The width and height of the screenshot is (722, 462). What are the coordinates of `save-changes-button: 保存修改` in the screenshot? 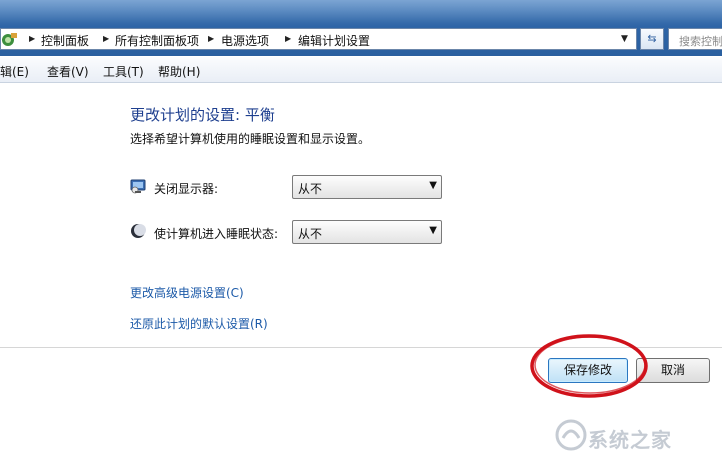 It's located at (588, 370).